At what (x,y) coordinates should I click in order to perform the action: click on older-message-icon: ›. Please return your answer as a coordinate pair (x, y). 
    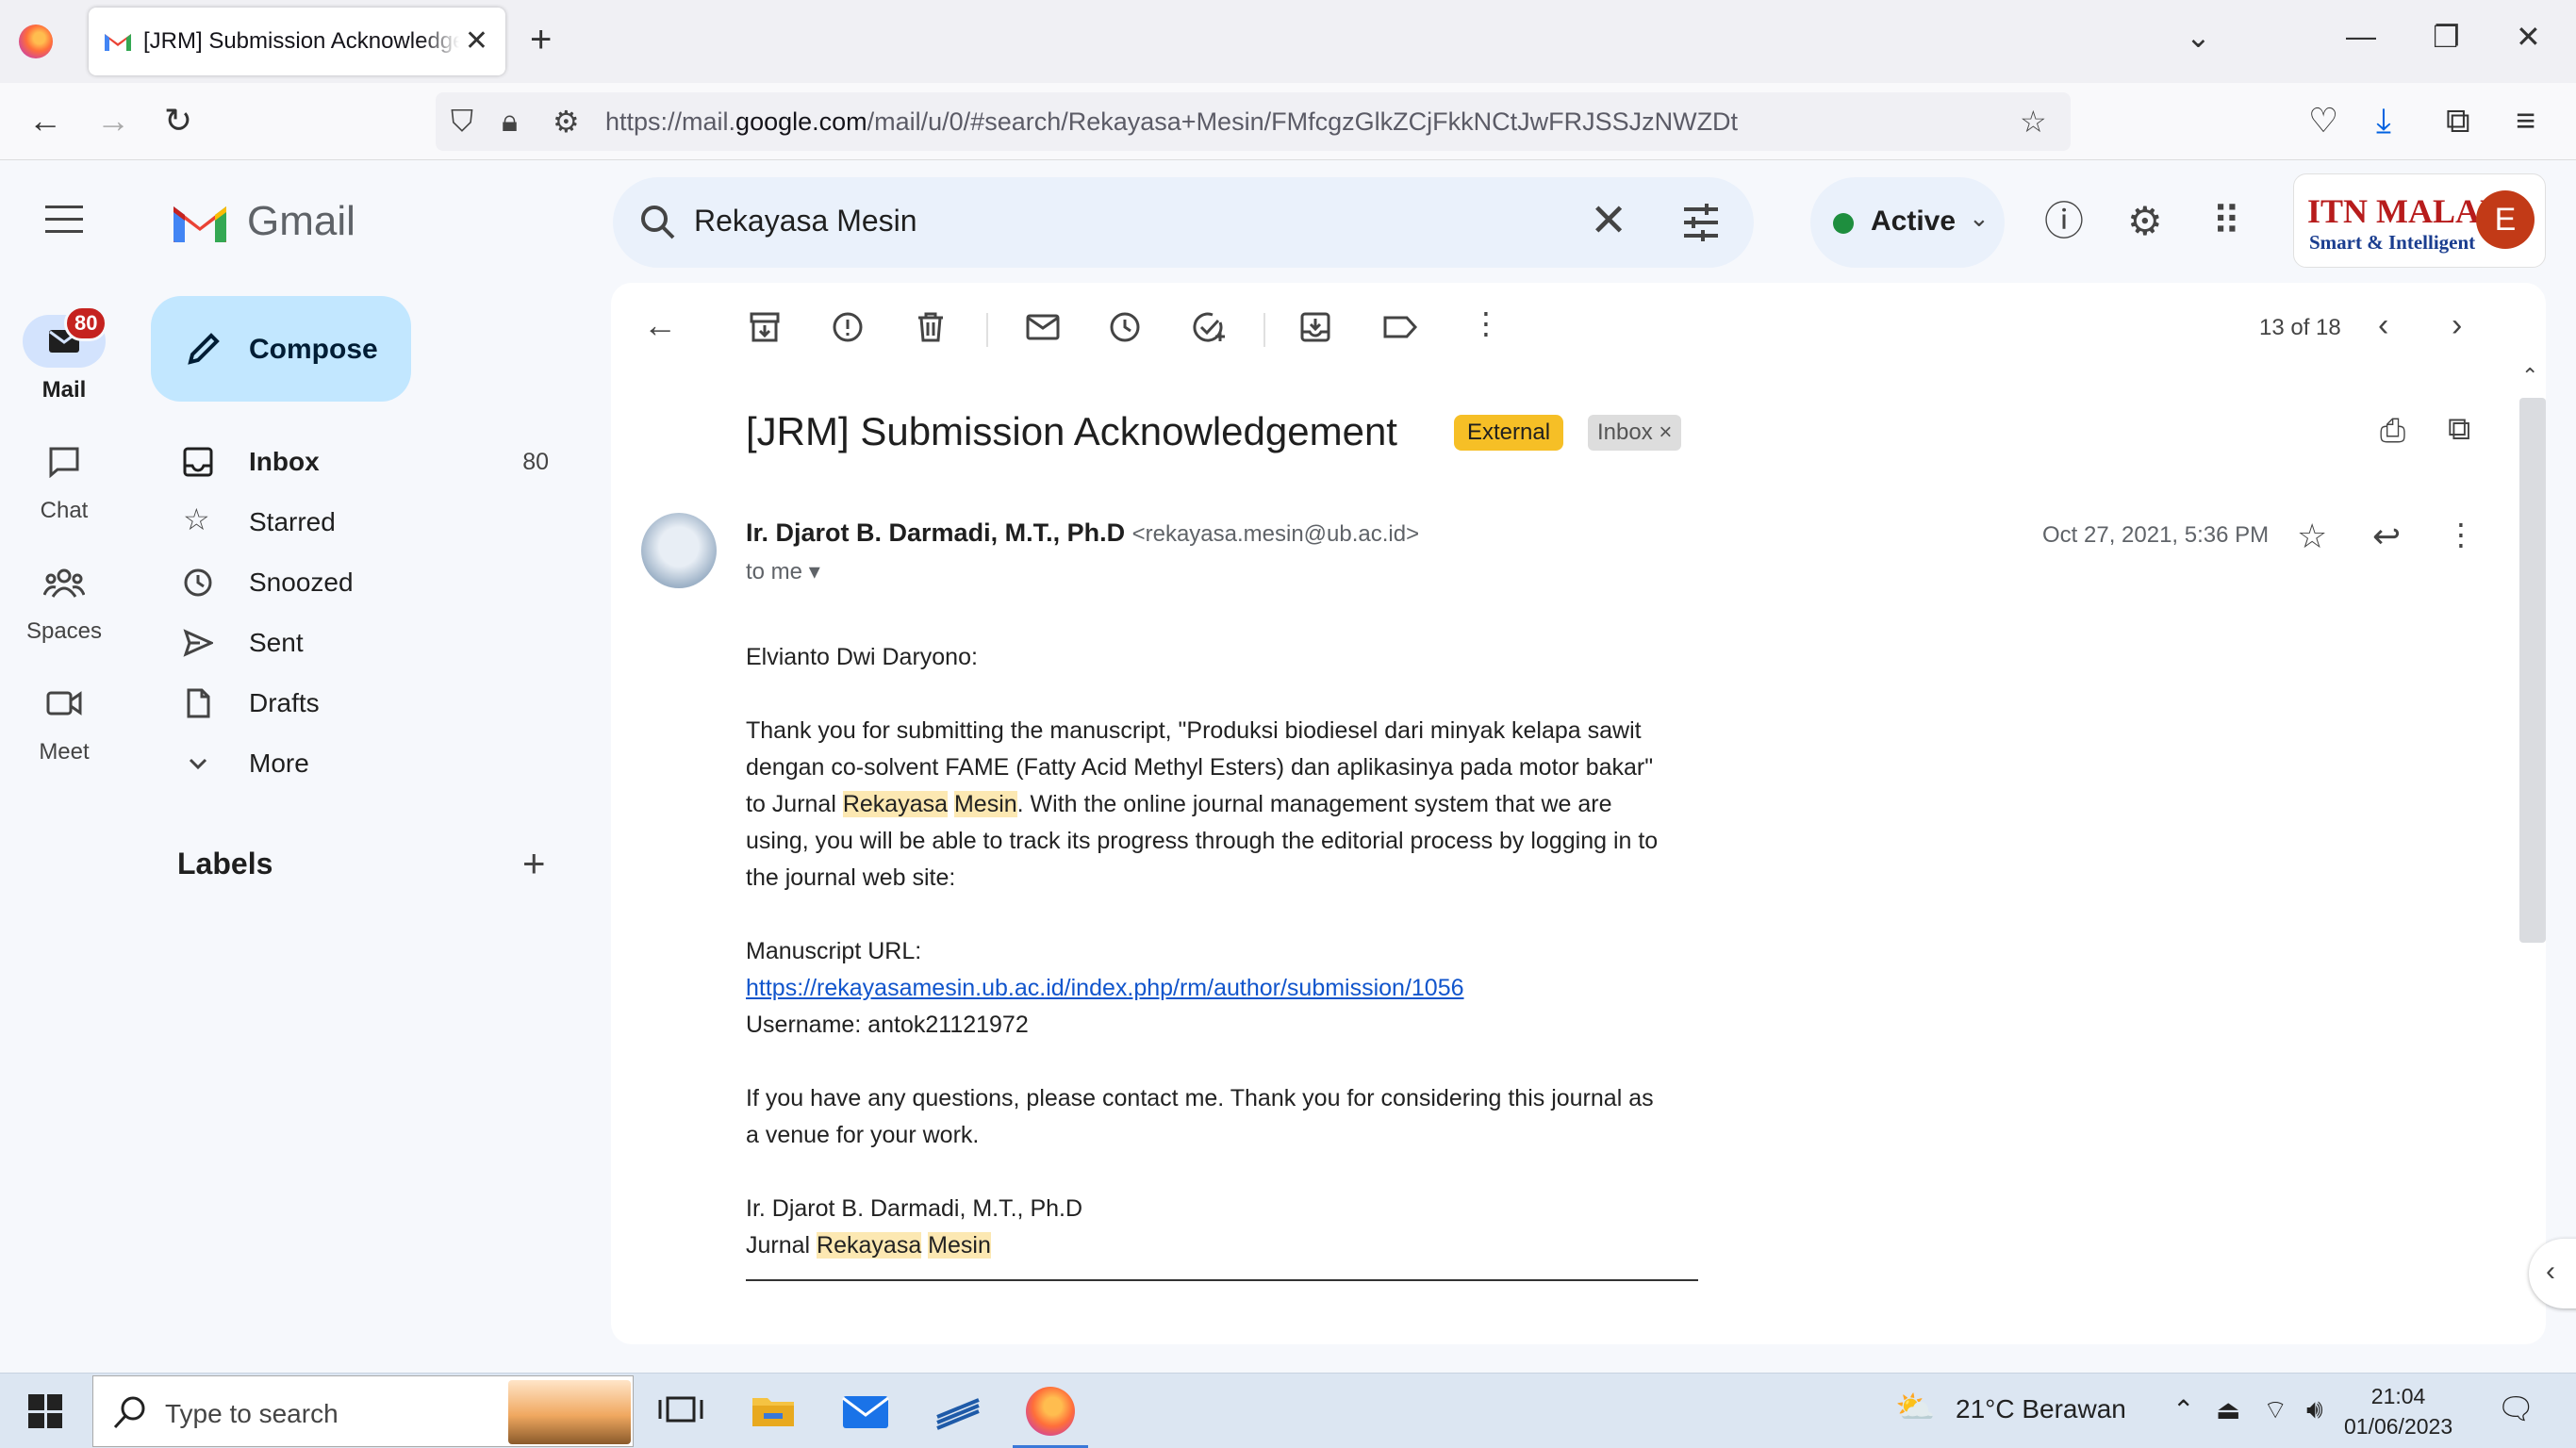
    Looking at the image, I should click on (2457, 325).